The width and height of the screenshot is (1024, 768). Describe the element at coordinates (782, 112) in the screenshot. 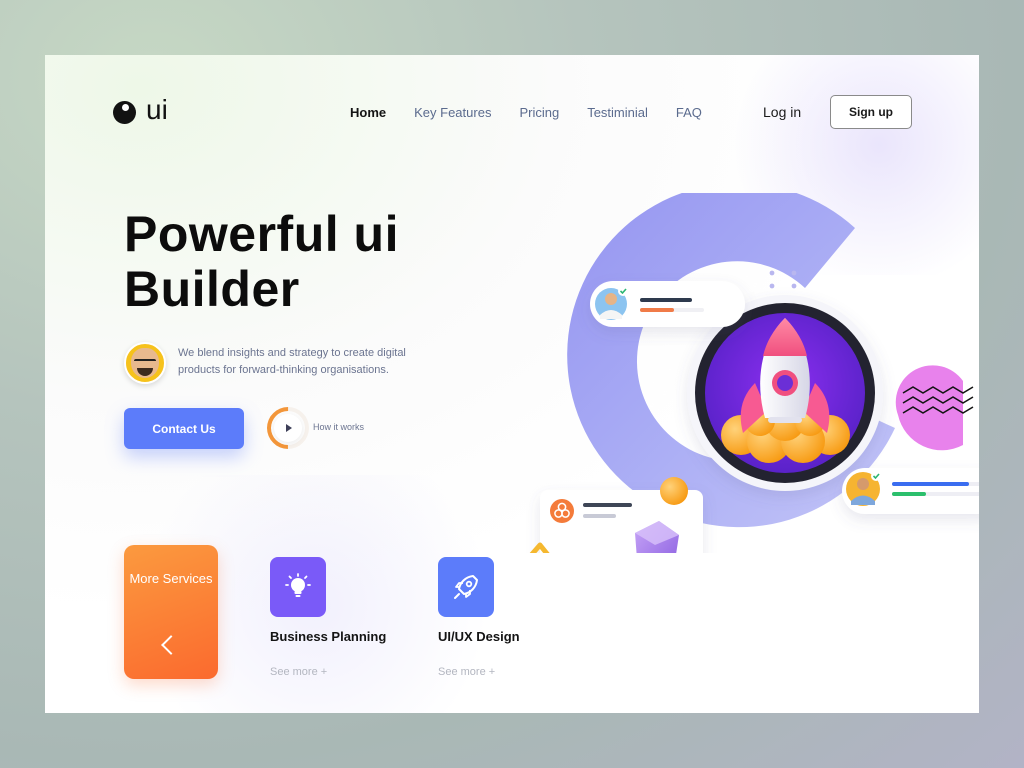

I see `login-link: Log in` at that location.